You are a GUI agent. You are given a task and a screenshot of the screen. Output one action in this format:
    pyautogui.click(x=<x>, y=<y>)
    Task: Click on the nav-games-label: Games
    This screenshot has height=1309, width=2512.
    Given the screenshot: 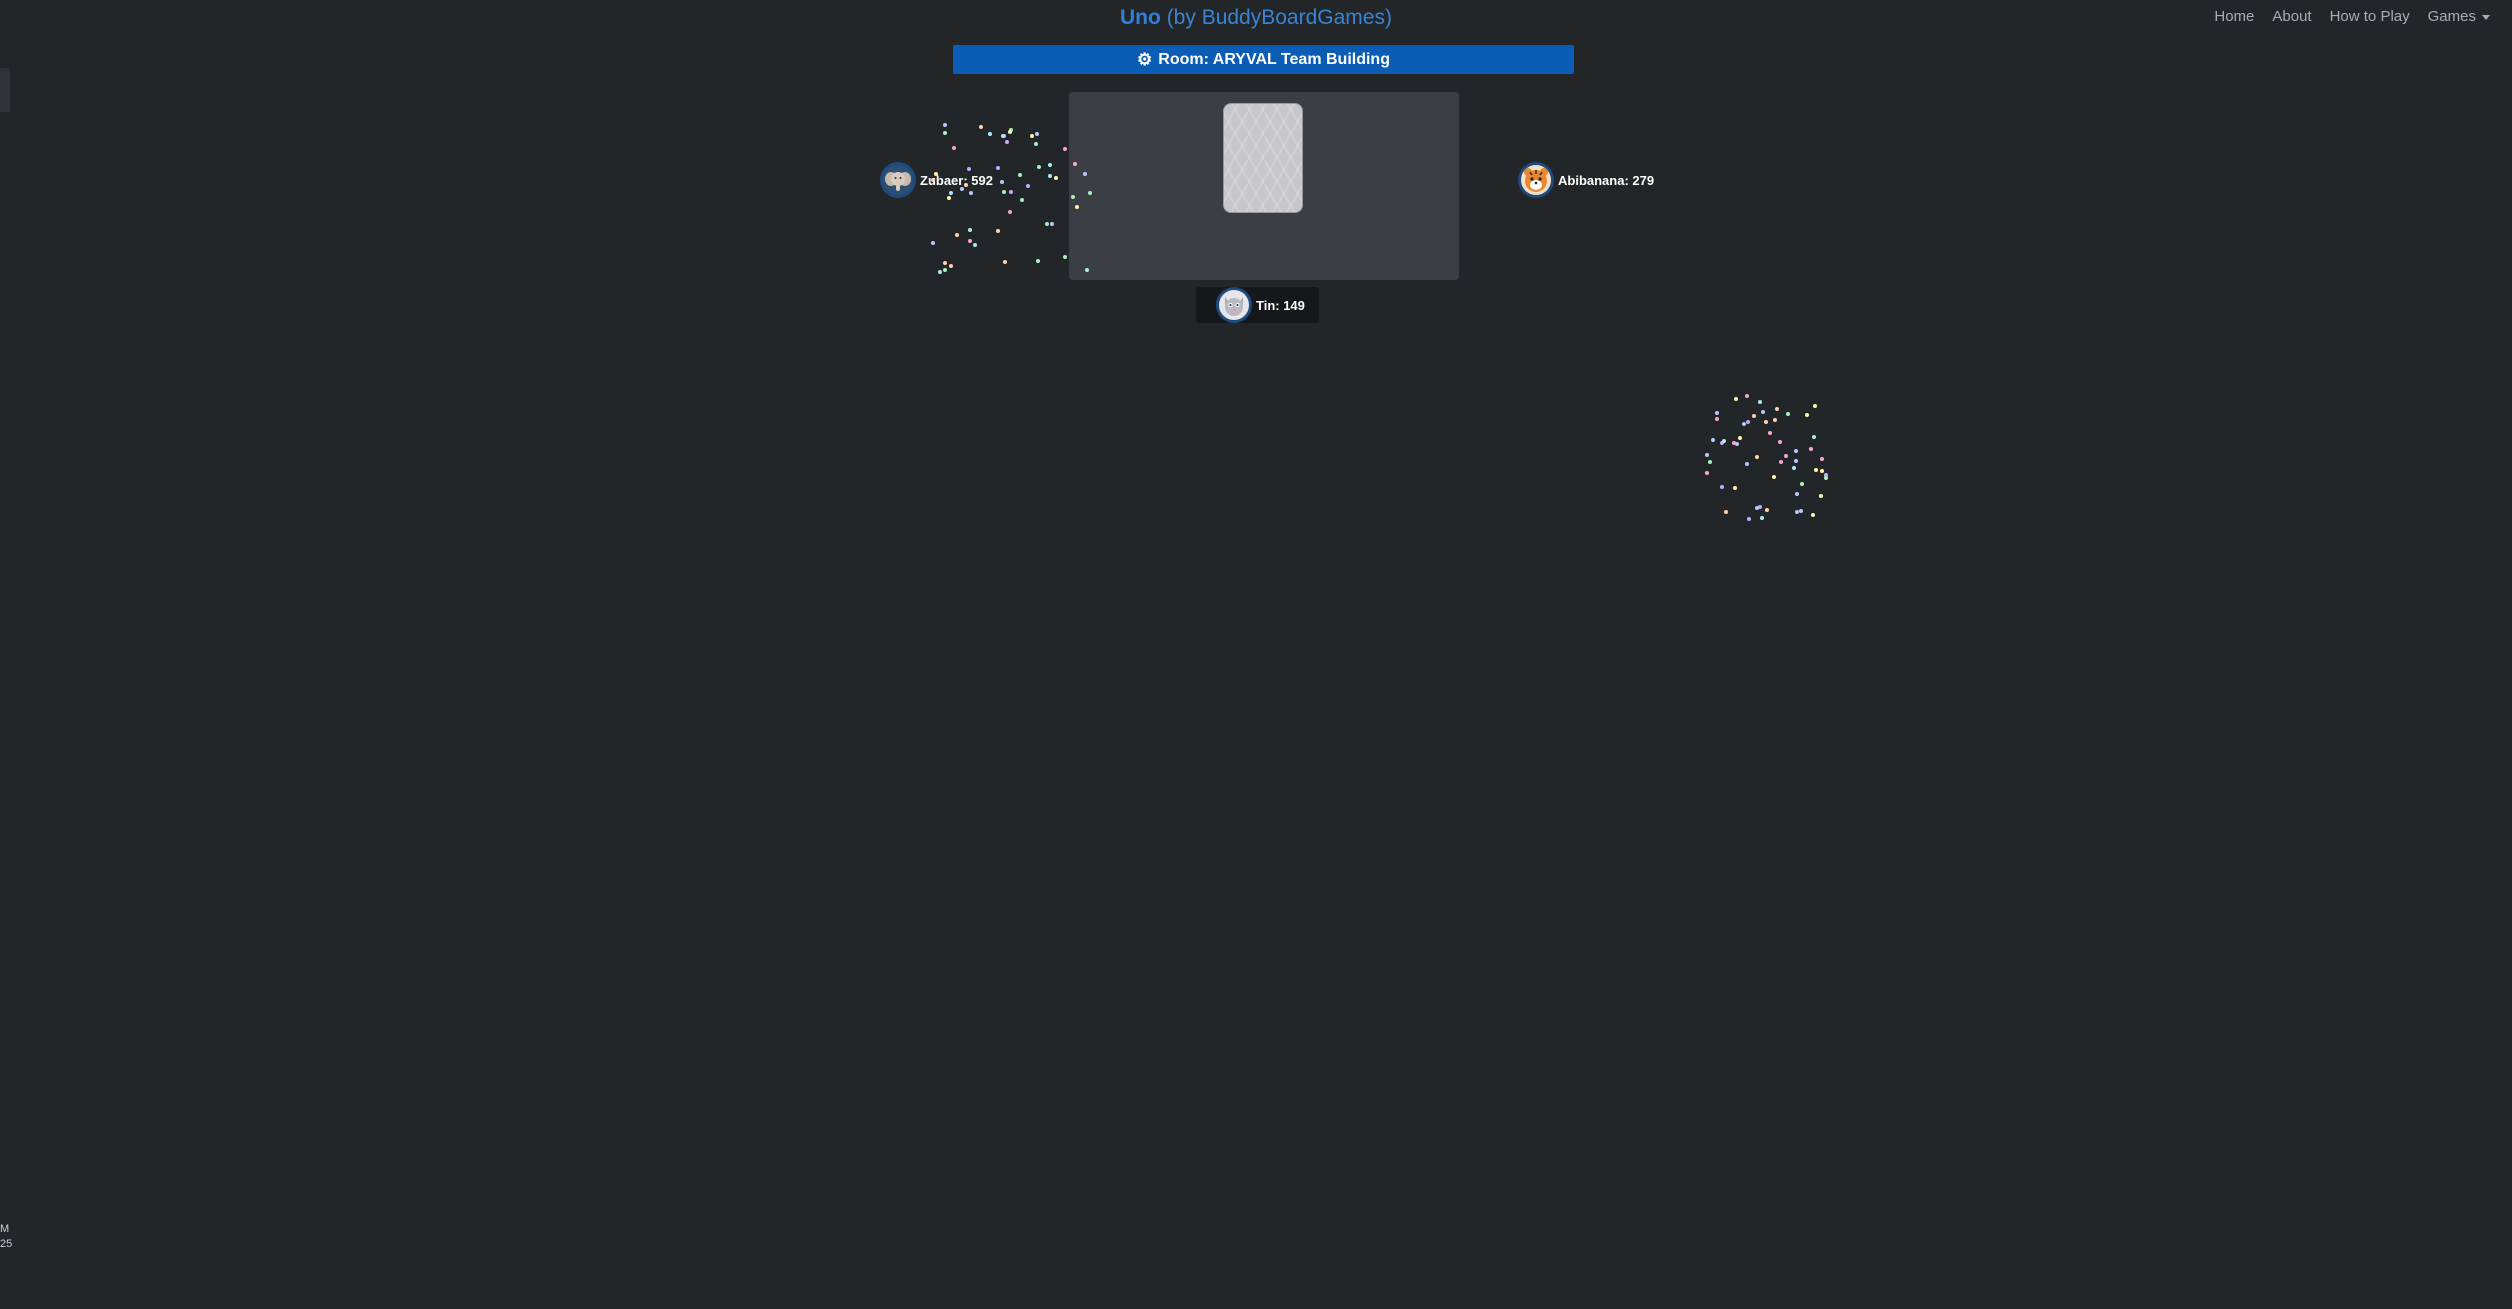 What is the action you would take?
    pyautogui.click(x=2451, y=16)
    